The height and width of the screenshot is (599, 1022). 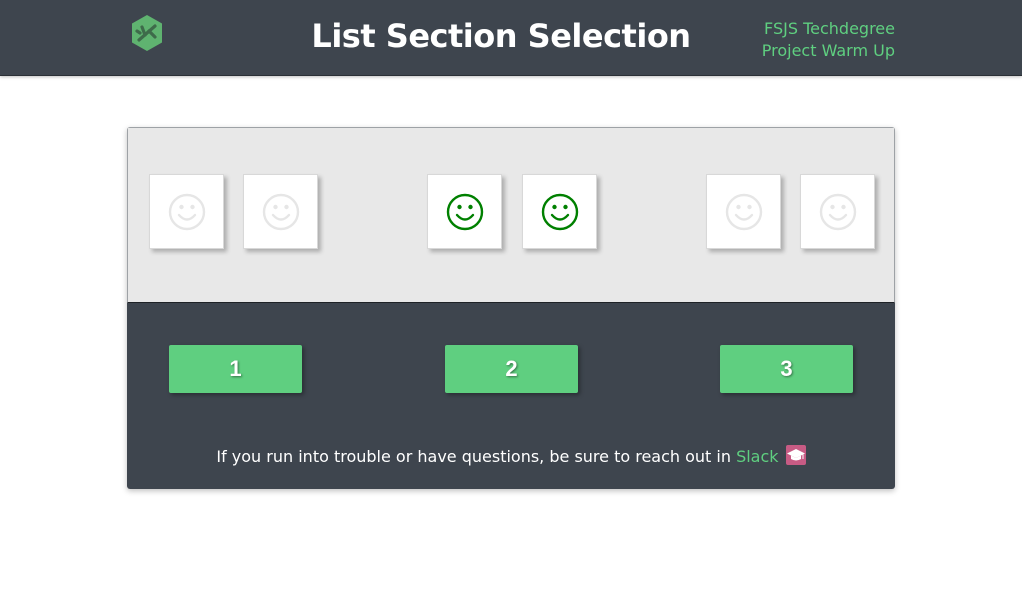 What do you see at coordinates (235, 369) in the screenshot?
I see `section-1-button: 1` at bounding box center [235, 369].